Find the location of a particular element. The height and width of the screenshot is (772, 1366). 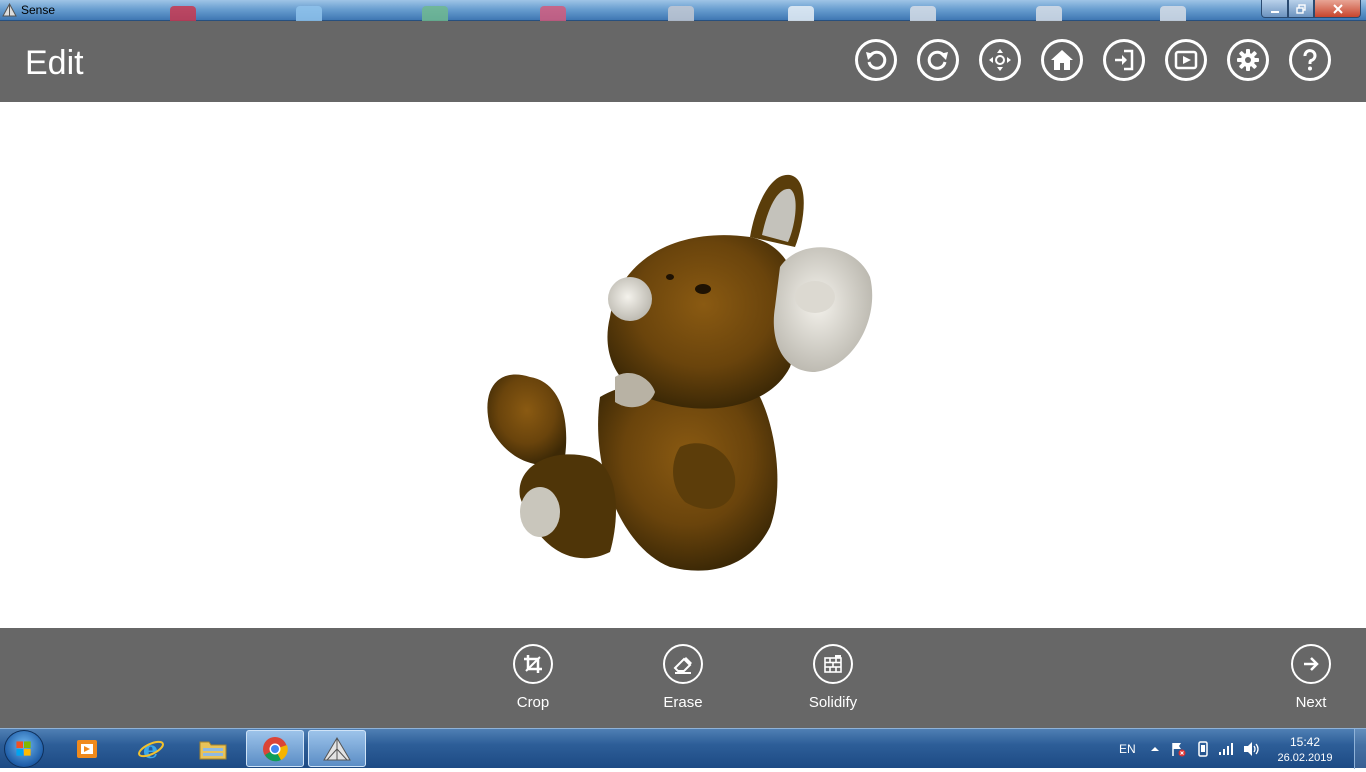

crop-button-ring is located at coordinates (533, 664).